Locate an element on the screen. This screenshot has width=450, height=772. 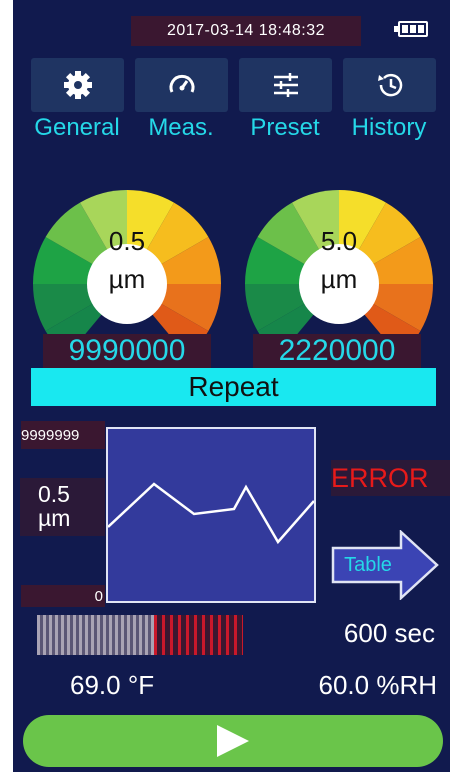
chart-y-max: 9999999 is located at coordinates (63, 435).